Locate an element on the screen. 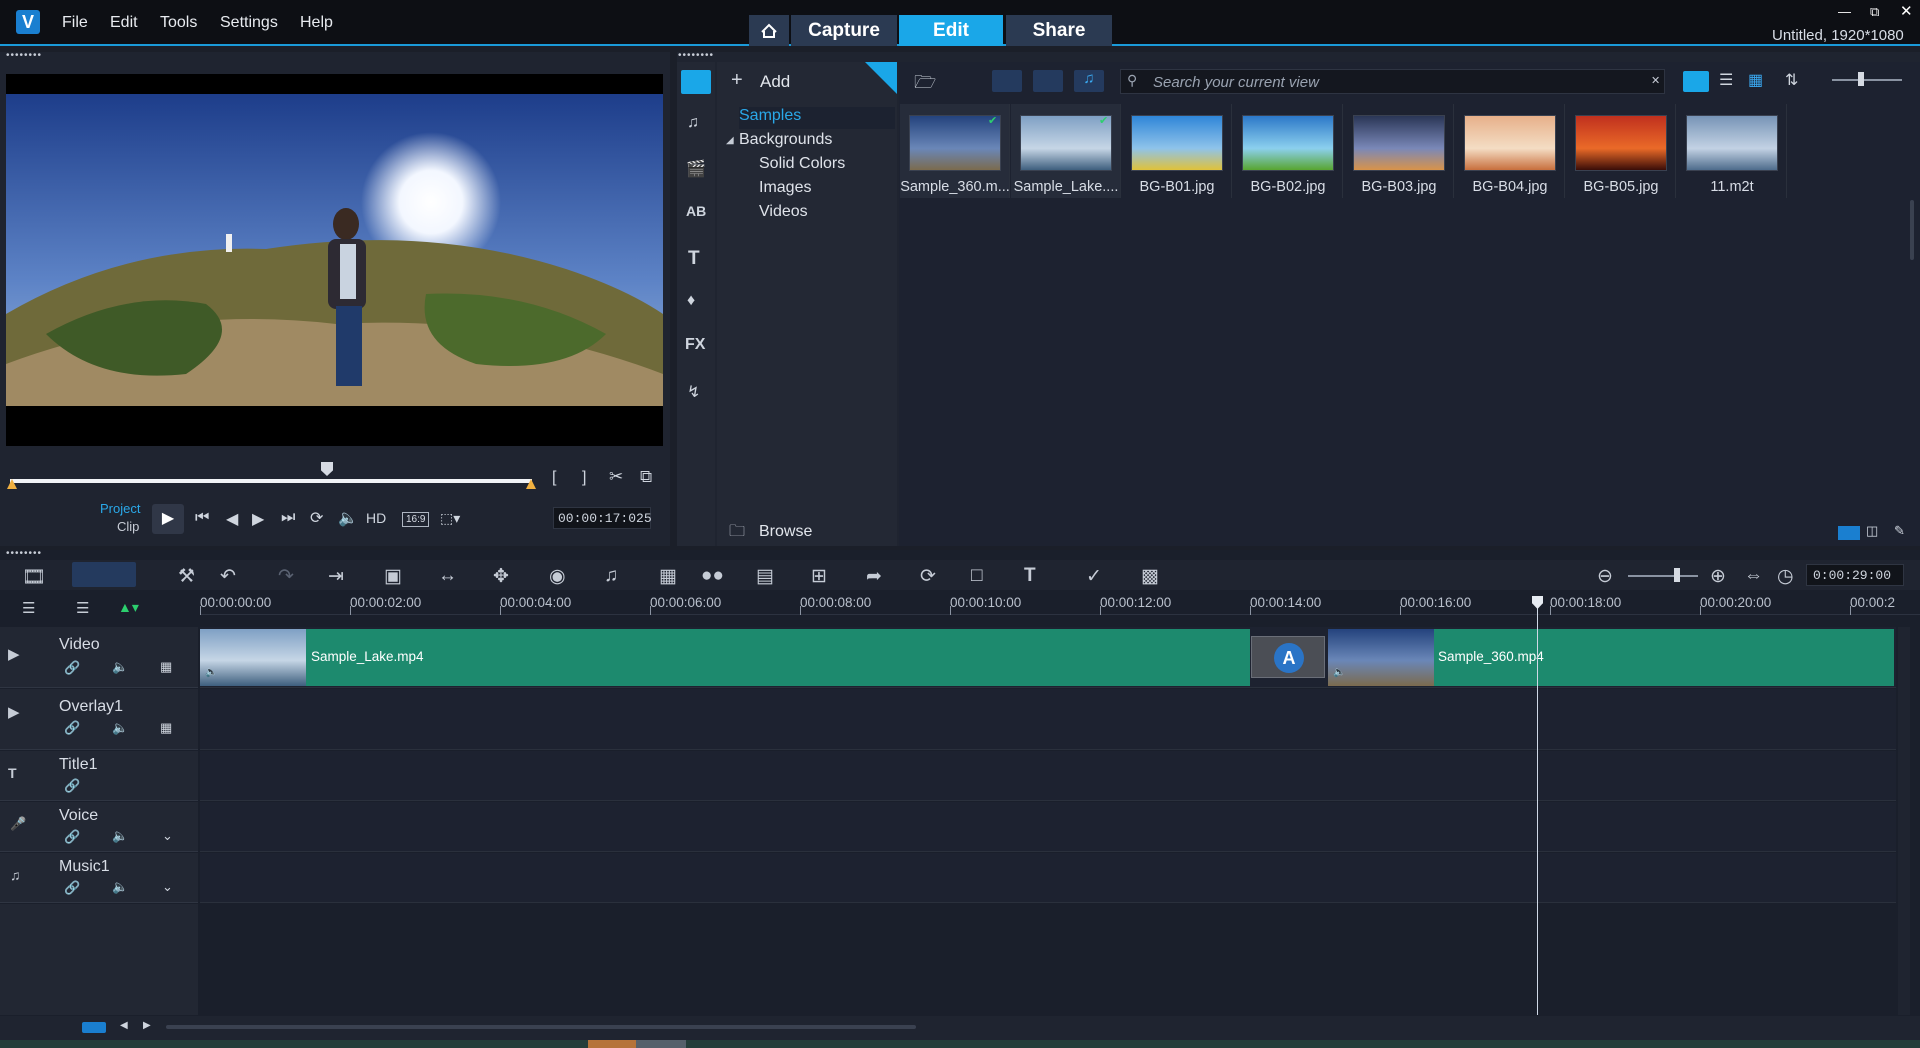  track-row-music is located at coordinates (1048, 878).